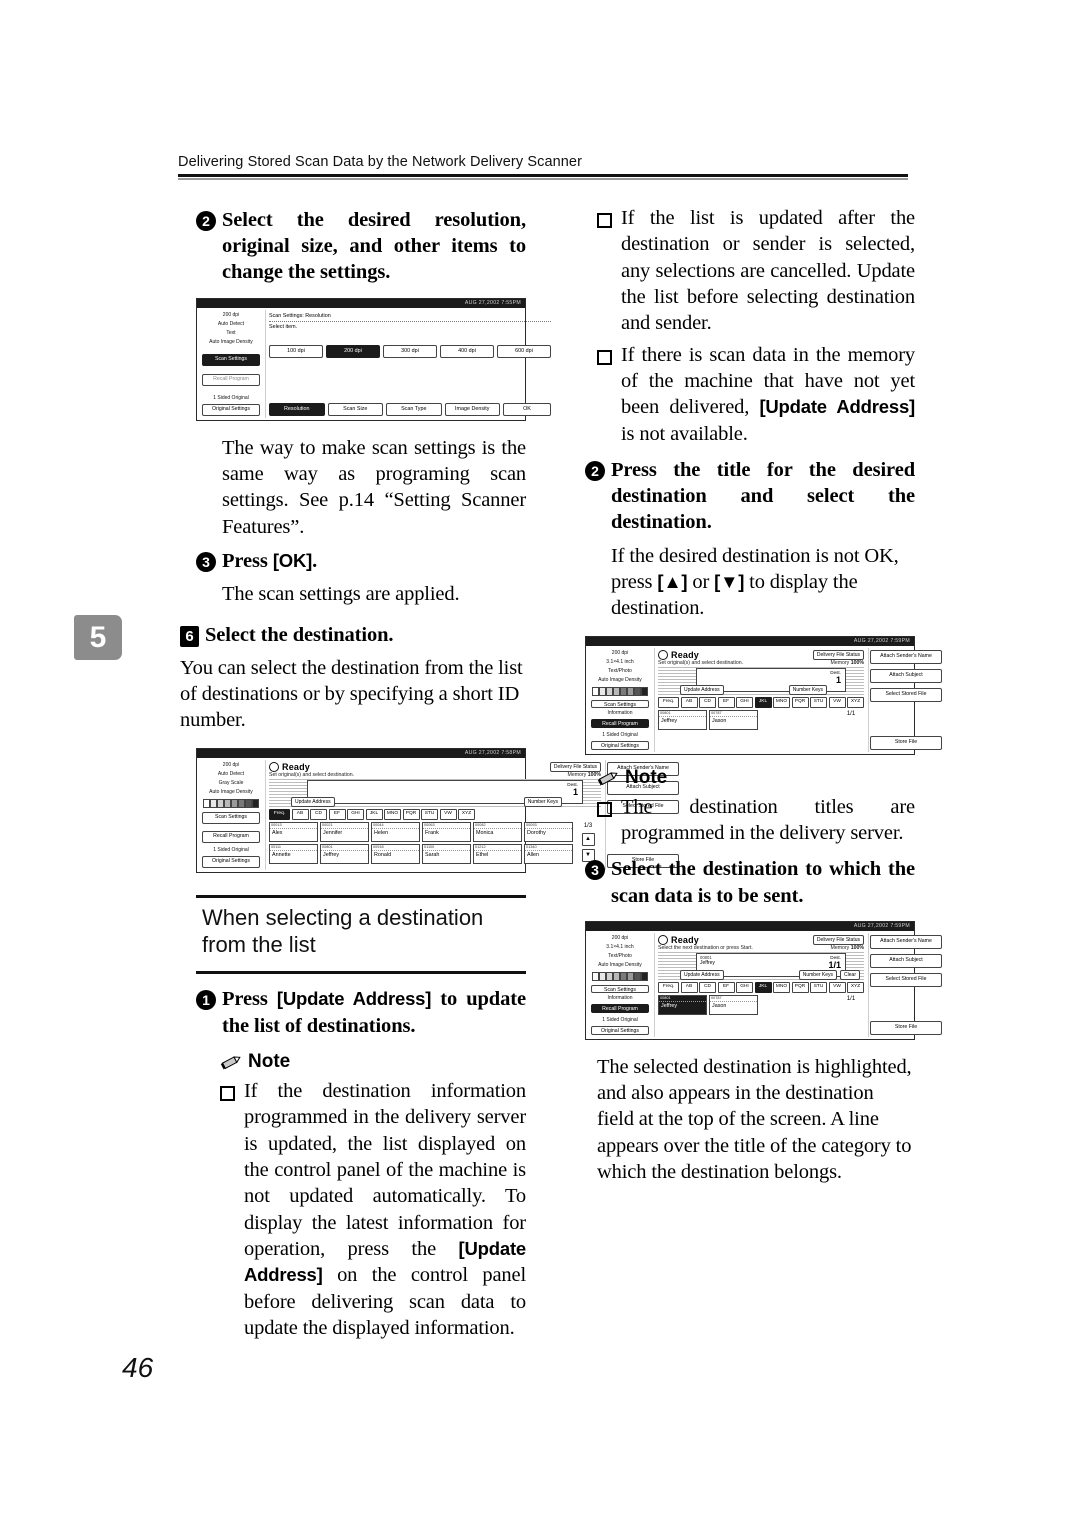 Image resolution: width=1080 pixels, height=1528 pixels. What do you see at coordinates (395, 831) in the screenshot?
I see `destination-cell: 00044 Helen` at bounding box center [395, 831].